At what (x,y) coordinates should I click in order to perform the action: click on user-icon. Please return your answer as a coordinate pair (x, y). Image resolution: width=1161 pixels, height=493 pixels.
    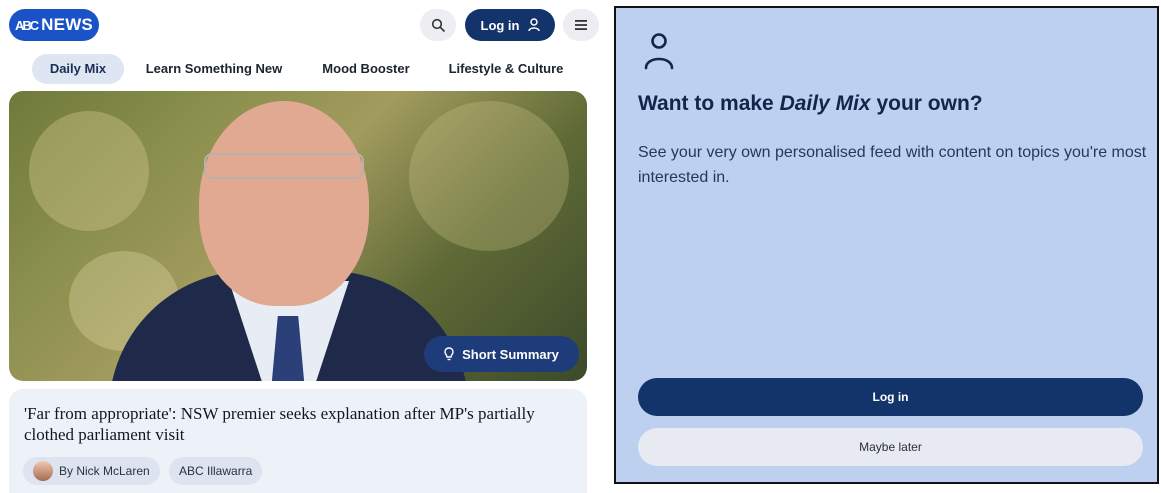
    Looking at the image, I should click on (533, 25).